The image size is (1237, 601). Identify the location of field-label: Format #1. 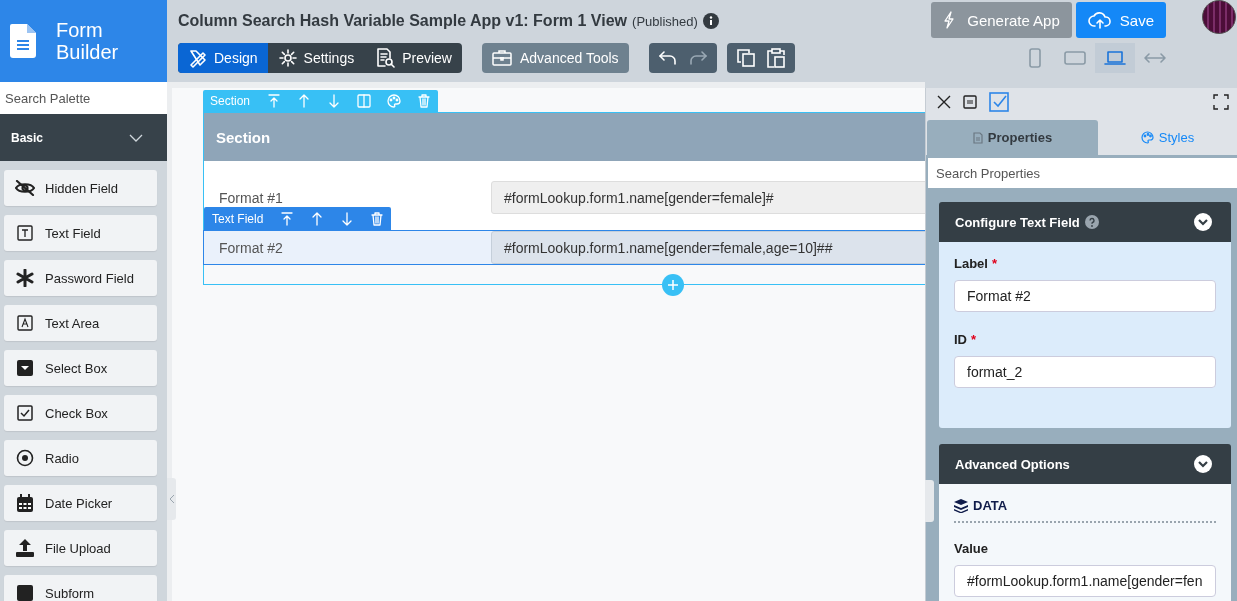
(251, 197).